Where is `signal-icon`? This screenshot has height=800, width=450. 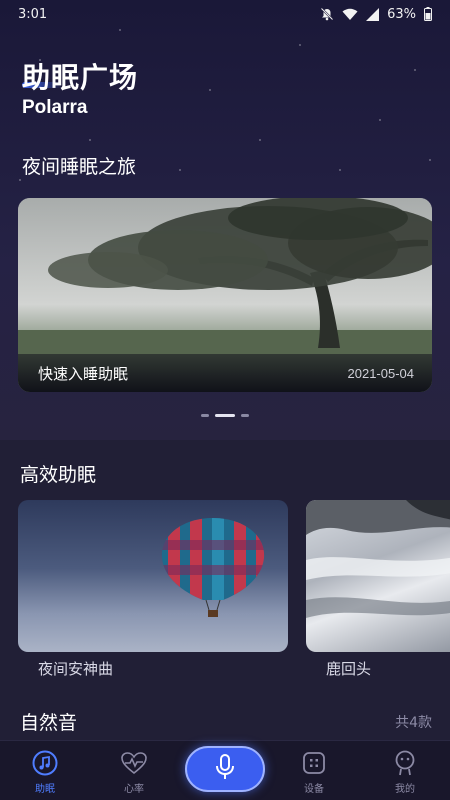
signal-icon is located at coordinates (373, 14).